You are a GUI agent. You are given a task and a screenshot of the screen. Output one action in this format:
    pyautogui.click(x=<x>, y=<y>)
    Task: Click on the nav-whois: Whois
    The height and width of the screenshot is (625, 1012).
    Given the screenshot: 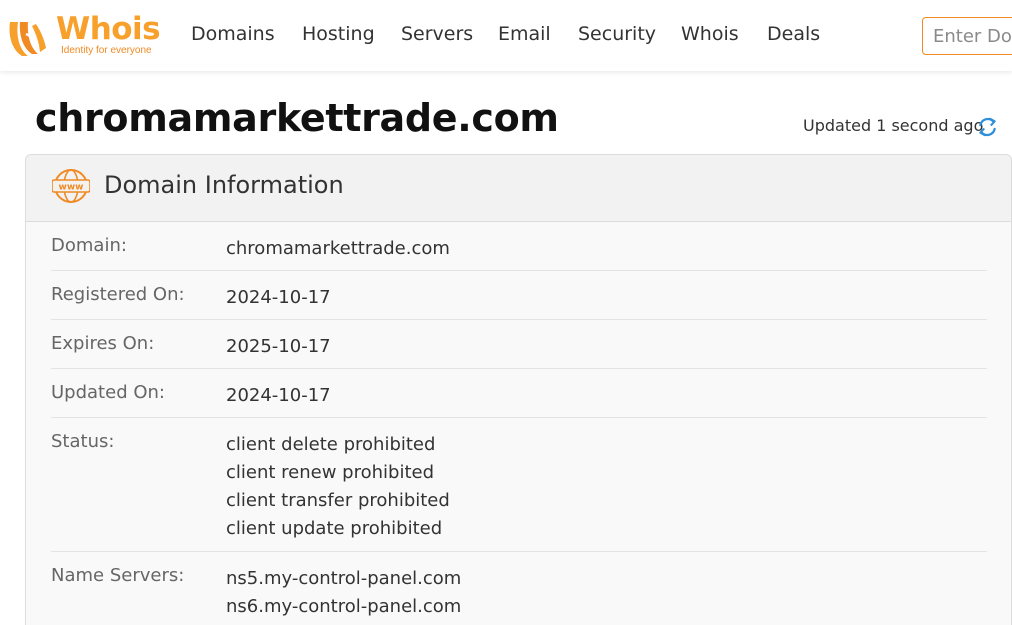 What is the action you would take?
    pyautogui.click(x=710, y=34)
    